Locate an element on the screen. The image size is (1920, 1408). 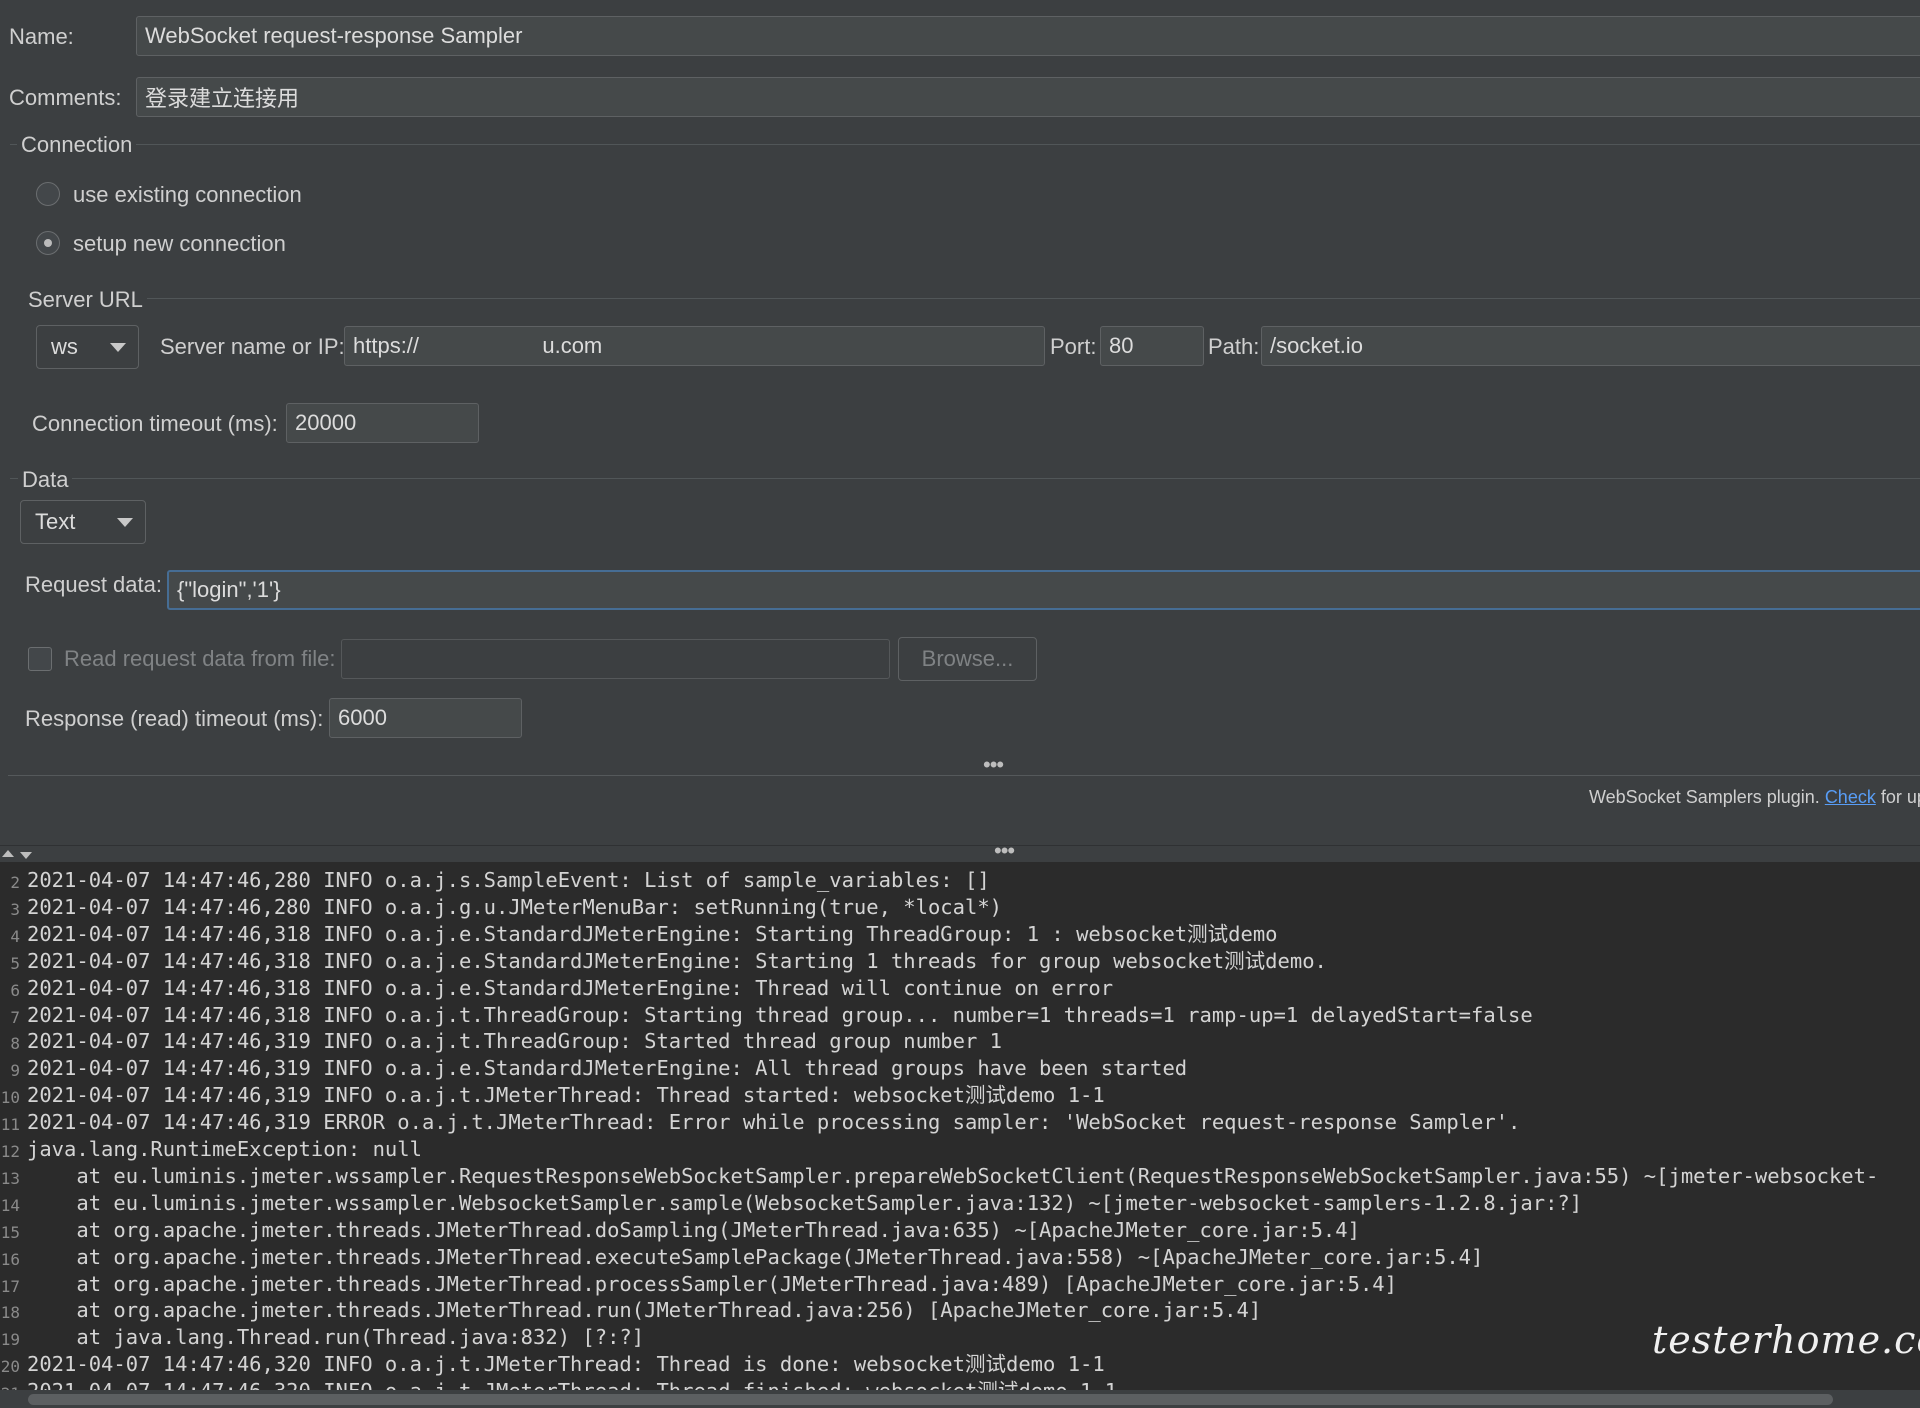
path-label: Path: is located at coordinates (1234, 346).